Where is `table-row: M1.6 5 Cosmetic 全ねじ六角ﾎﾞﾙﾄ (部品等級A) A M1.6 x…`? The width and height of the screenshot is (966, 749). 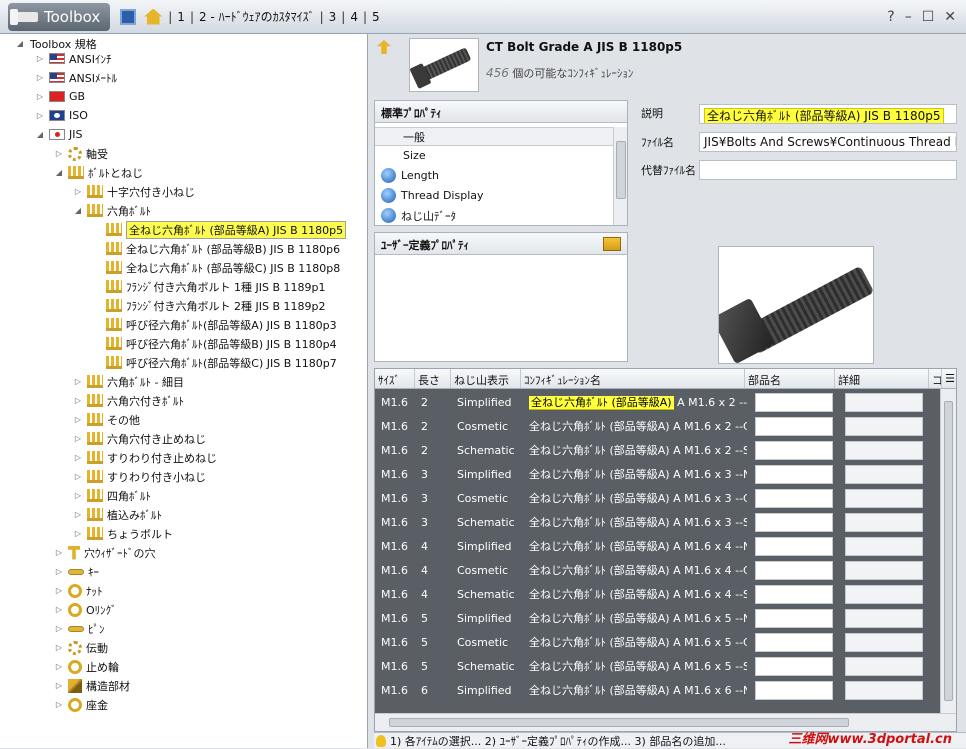 table-row: M1.6 5 Cosmetic 全ねじ六角ﾎﾞﾙﾄ (部品等級A) A M1.6 x… is located at coordinates (658, 642).